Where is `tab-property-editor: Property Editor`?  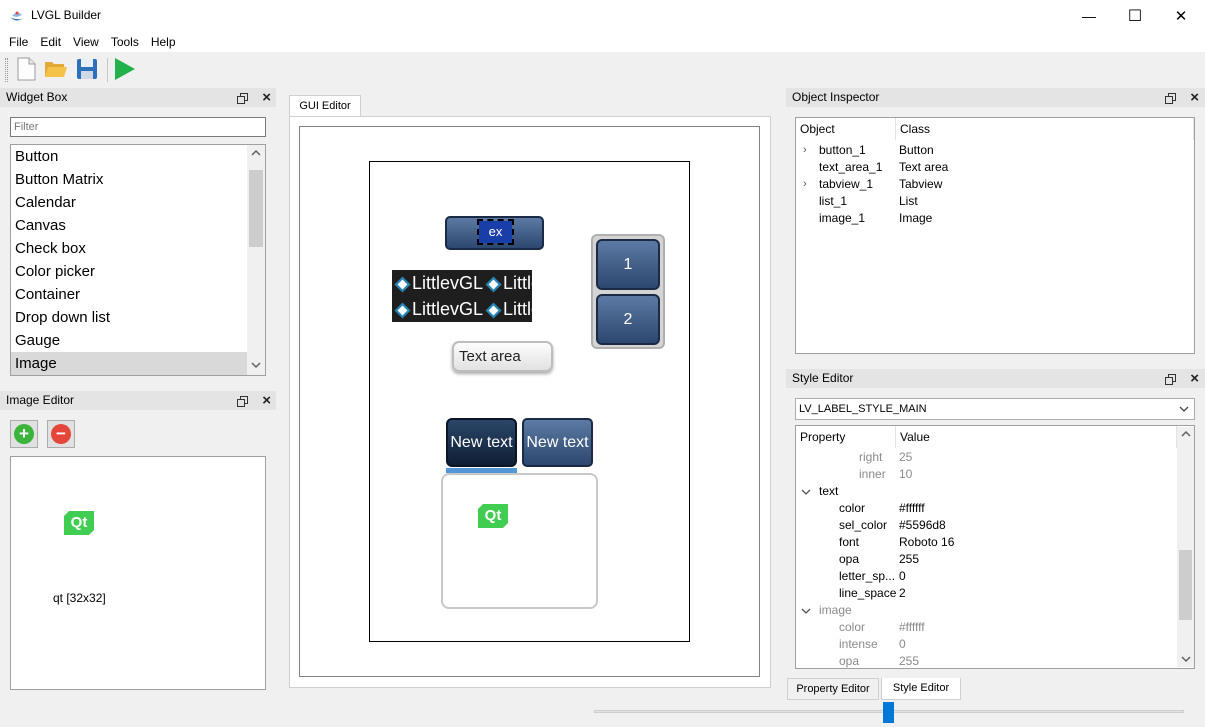
tab-property-editor: Property Editor is located at coordinates (833, 689).